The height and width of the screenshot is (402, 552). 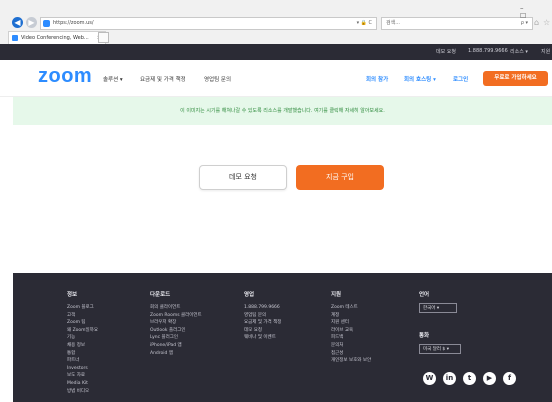 What do you see at coordinates (351, 338) in the screenshot?
I see `footer-link: 피드백` at bounding box center [351, 338].